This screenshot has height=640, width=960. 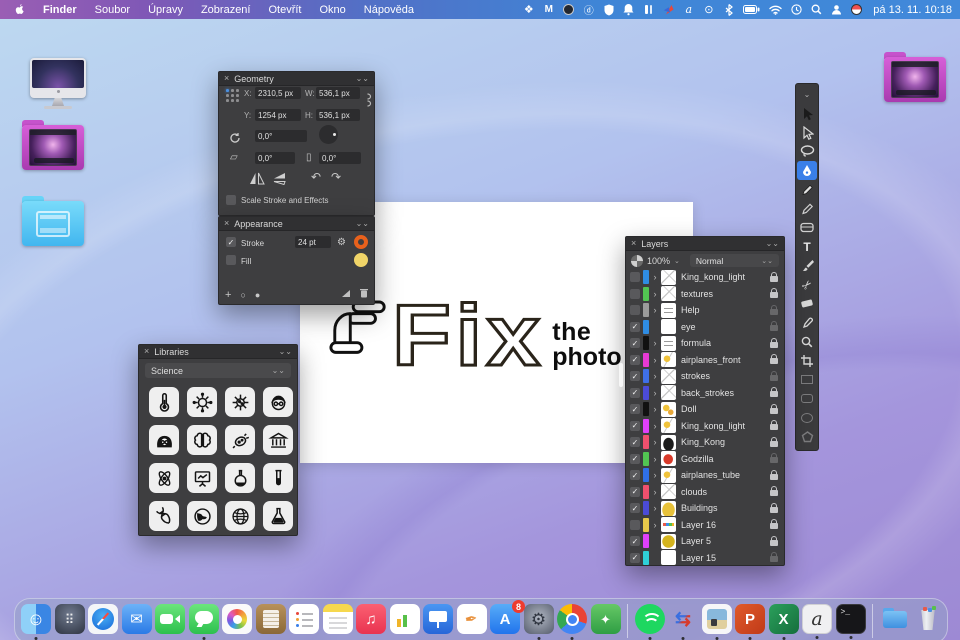 I want to click on shield-icon, so click(x=608, y=9).